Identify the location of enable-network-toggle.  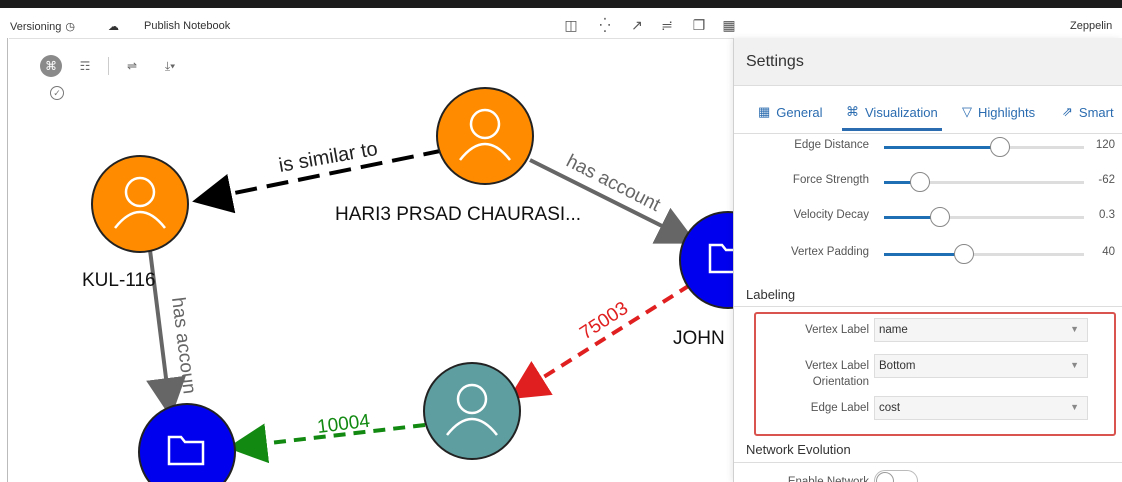
(896, 476).